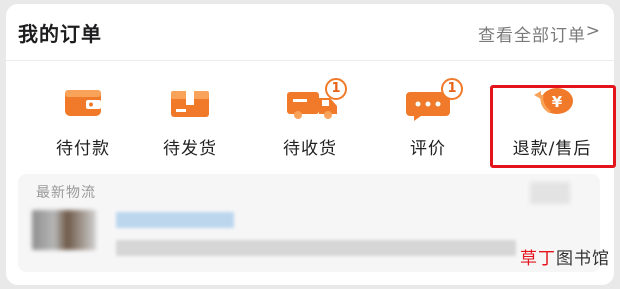 The width and height of the screenshot is (620, 289). I want to click on chevron-right-icon: >, so click(593, 31).